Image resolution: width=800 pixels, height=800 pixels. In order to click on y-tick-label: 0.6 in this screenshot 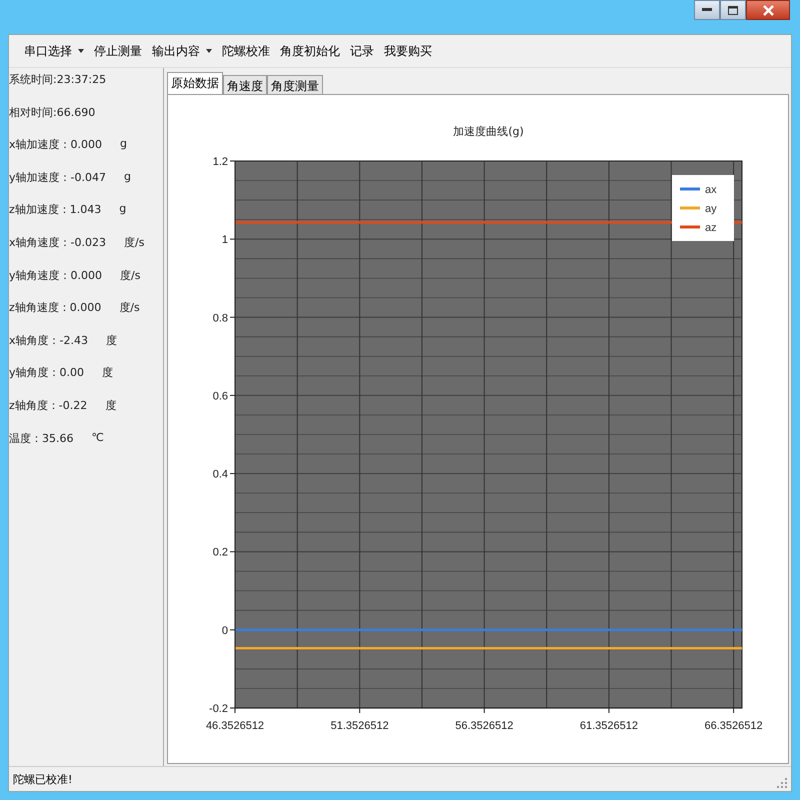, I will do `click(220, 396)`.